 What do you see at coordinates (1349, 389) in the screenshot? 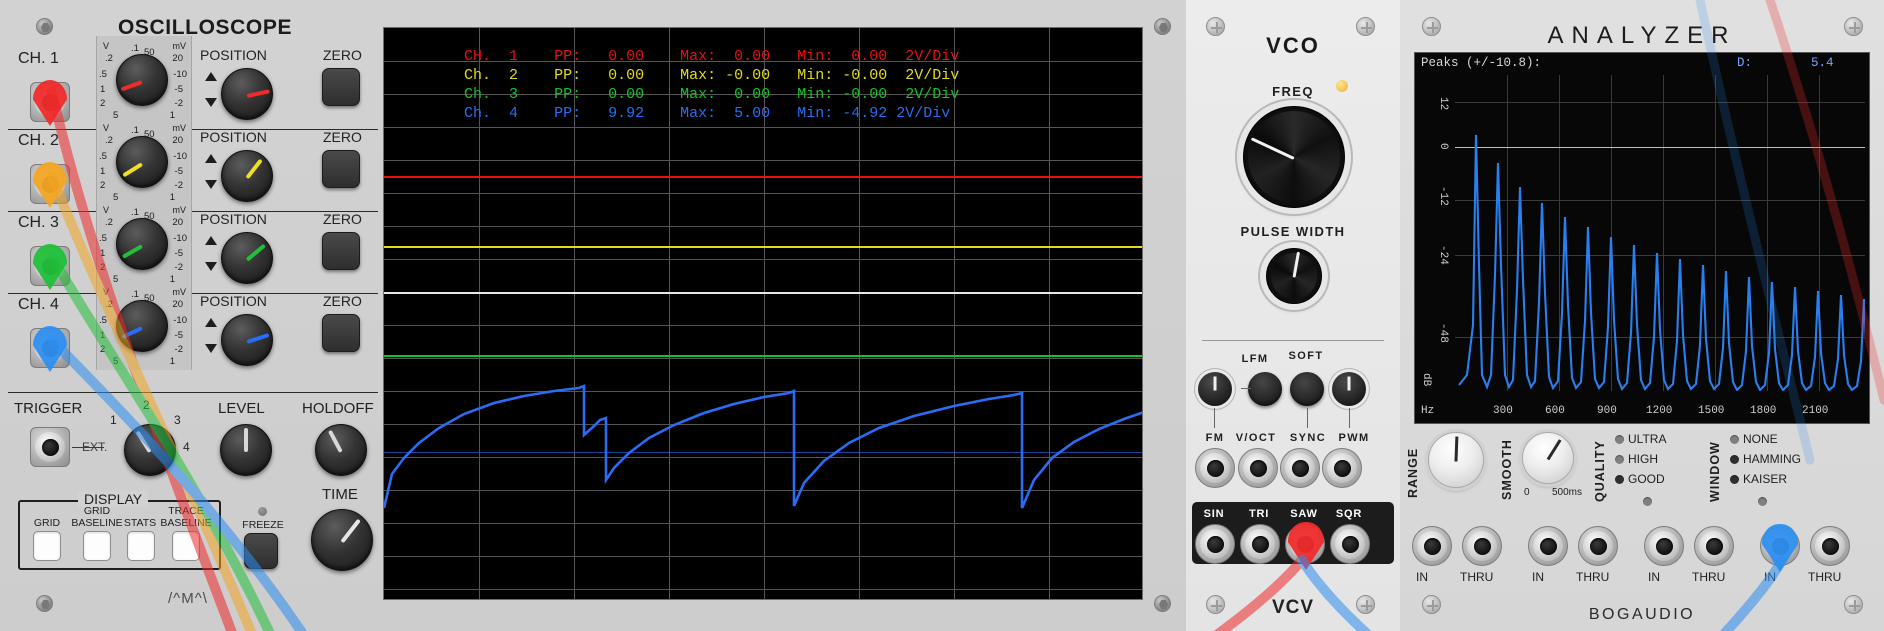
I see `pwm-amount-knob` at bounding box center [1349, 389].